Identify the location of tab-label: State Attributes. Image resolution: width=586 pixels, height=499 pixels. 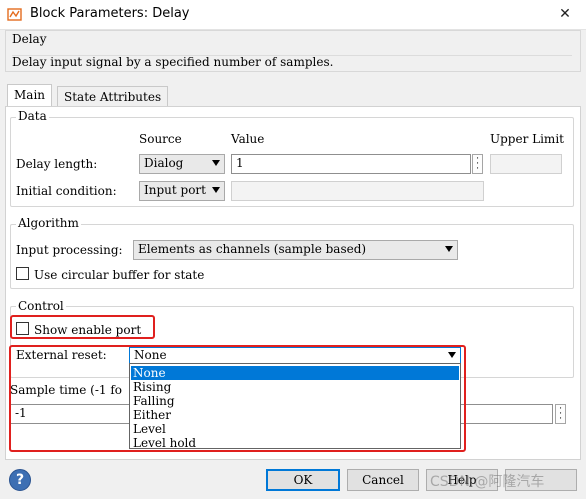
(113, 97).